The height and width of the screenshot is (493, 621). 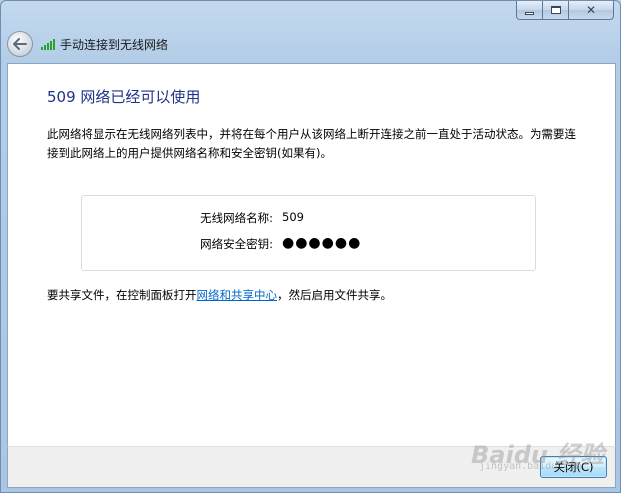 I want to click on share-instruction: 要共享文件，在控制面板打开网络和共享中心，然后启用文件共享。, so click(x=219, y=295).